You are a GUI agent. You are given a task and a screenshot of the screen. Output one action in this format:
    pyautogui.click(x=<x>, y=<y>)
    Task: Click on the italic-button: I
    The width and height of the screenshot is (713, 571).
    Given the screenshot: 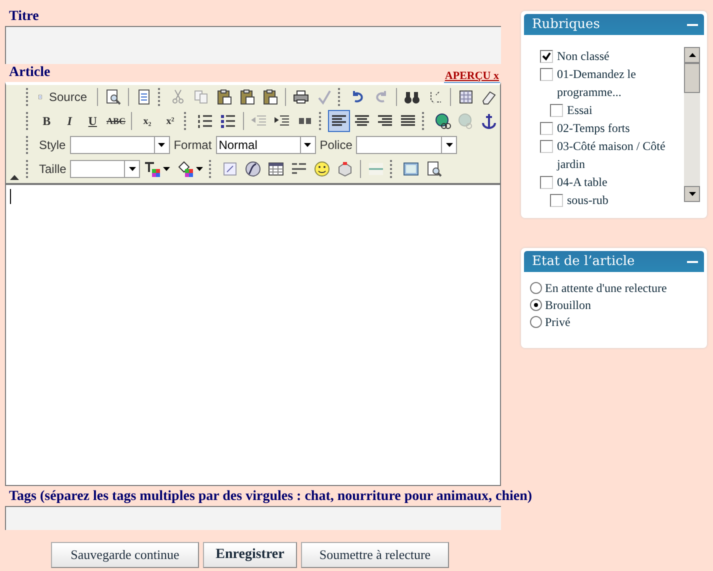 What is the action you would take?
    pyautogui.click(x=69, y=121)
    